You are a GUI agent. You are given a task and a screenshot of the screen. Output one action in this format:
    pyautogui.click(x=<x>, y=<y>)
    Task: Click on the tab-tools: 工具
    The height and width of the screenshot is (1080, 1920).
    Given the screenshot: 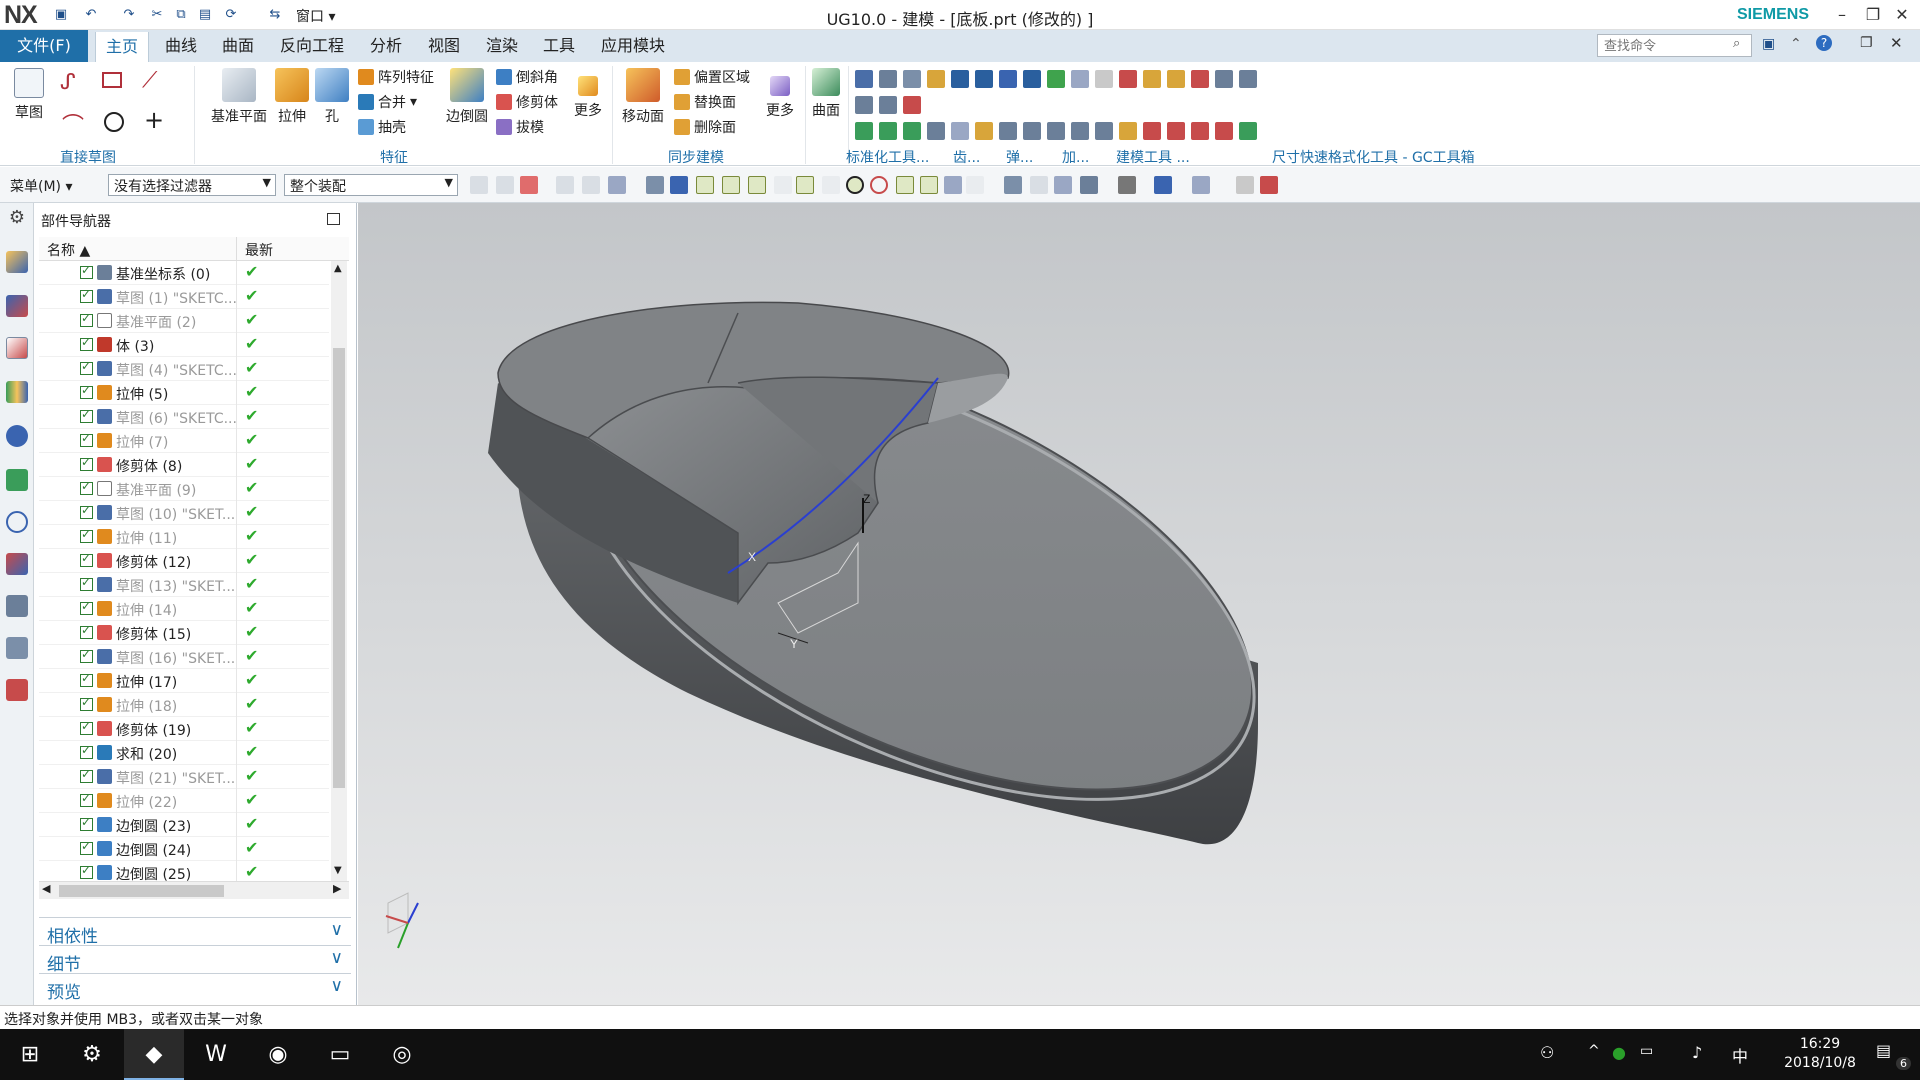 What is the action you would take?
    pyautogui.click(x=559, y=46)
    